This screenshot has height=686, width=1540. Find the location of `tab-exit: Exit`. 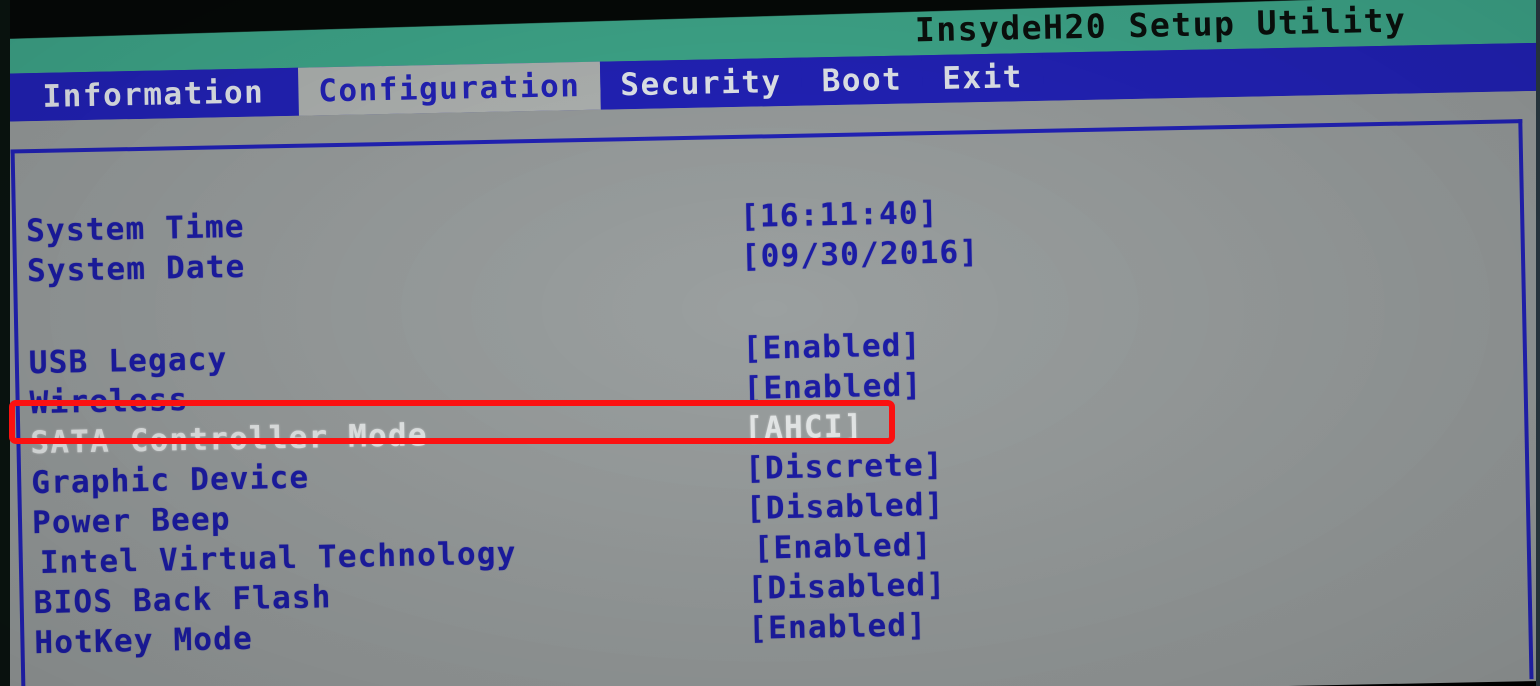

tab-exit: Exit is located at coordinates (982, 78).